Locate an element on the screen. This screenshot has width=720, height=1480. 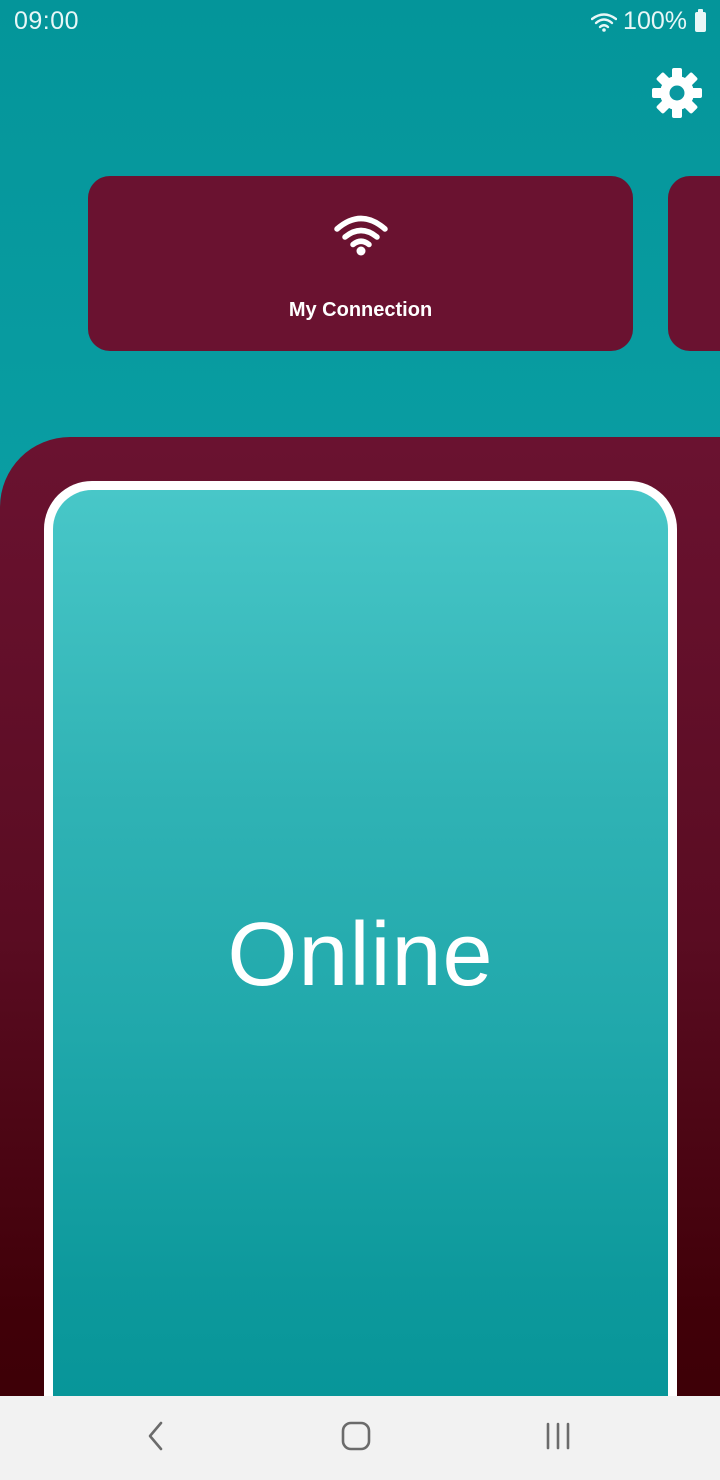
home-icon is located at coordinates (356, 1438).